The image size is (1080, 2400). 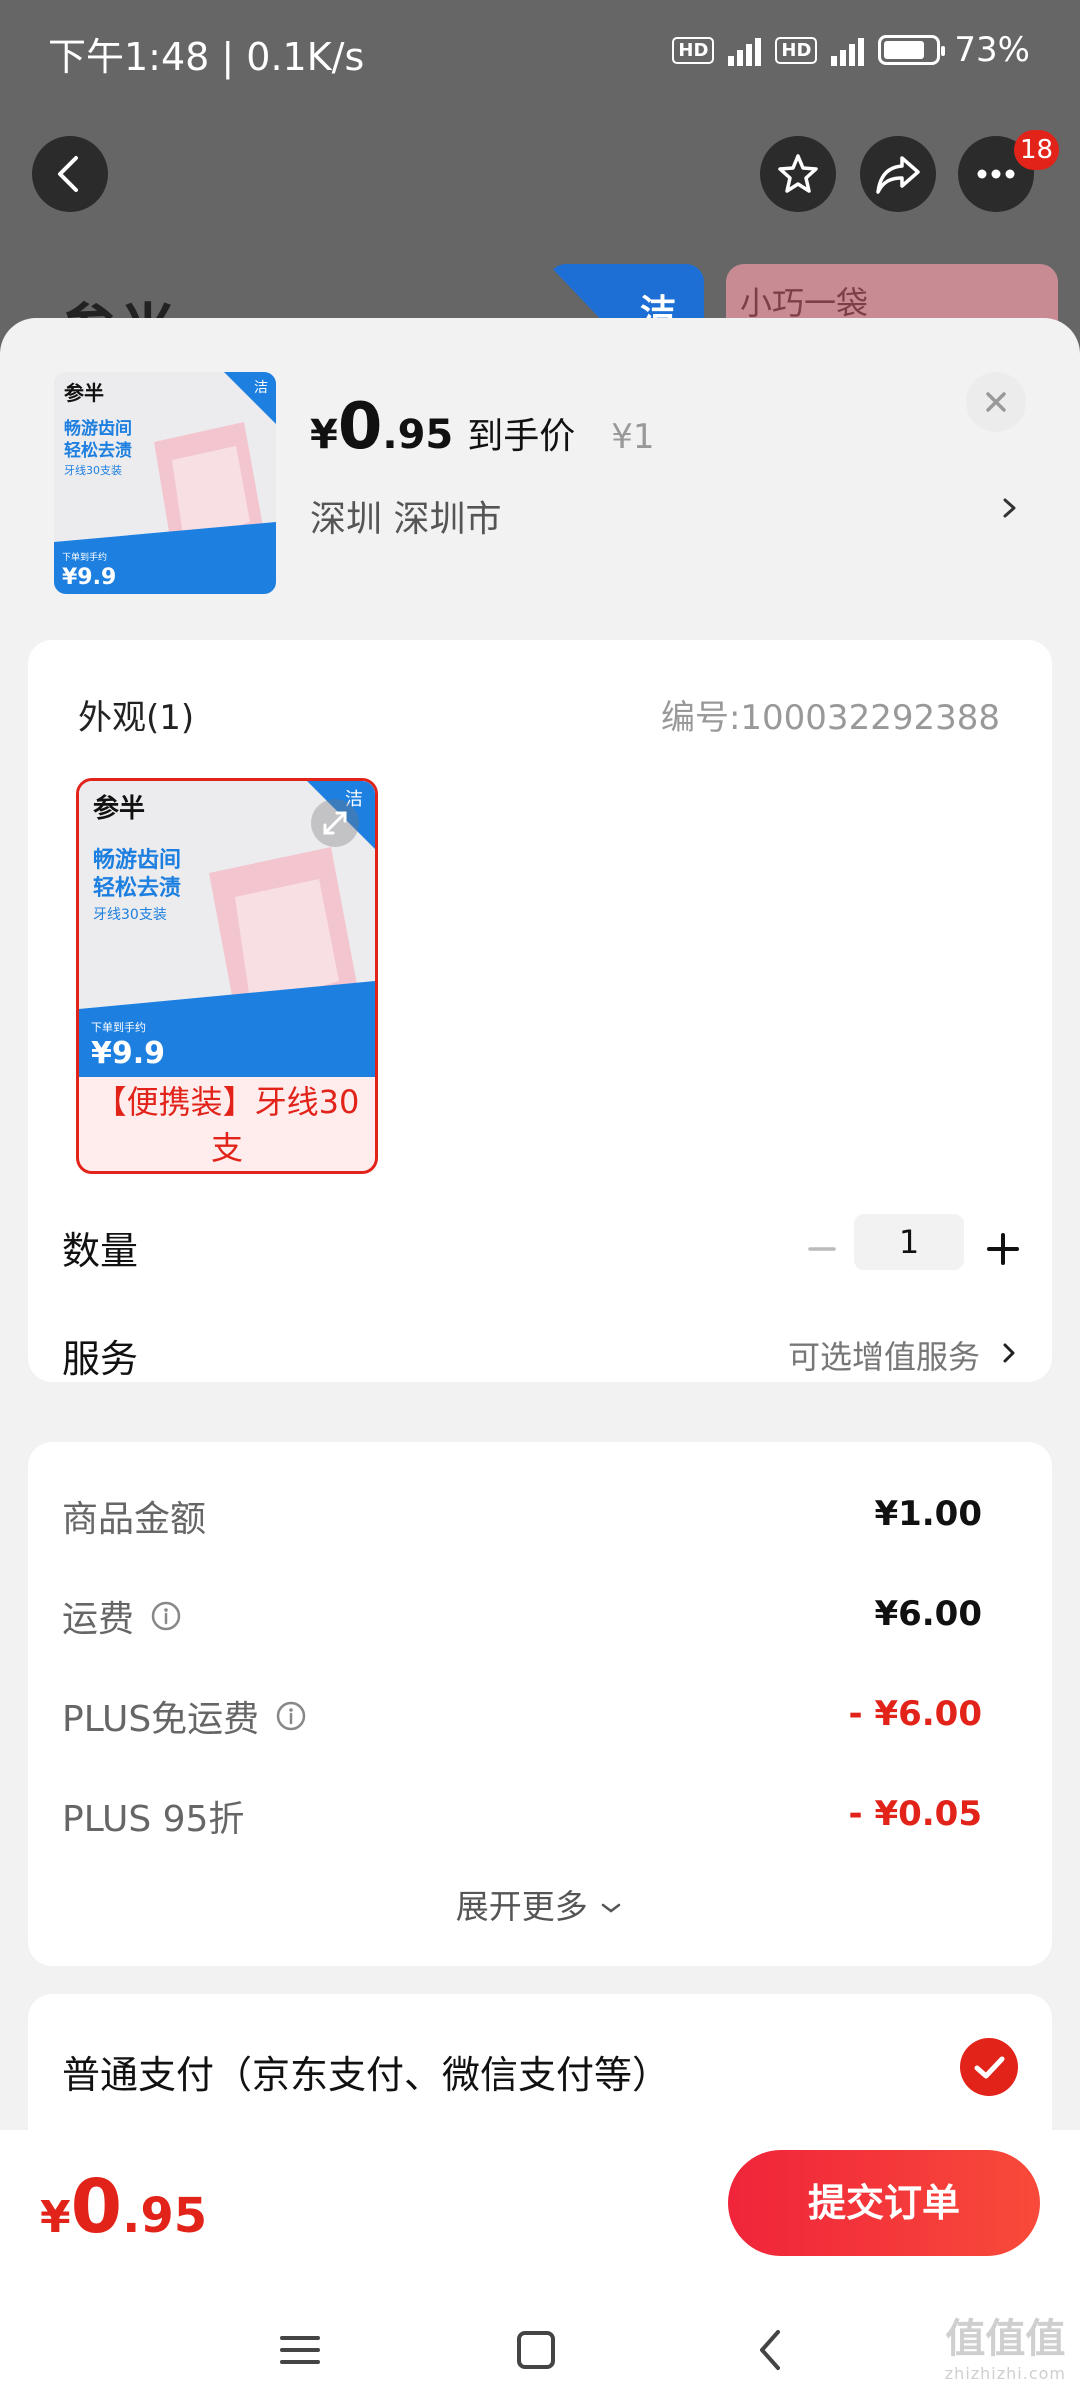 I want to click on product-image-promo-small: 下单到手约, so click(x=84, y=557).